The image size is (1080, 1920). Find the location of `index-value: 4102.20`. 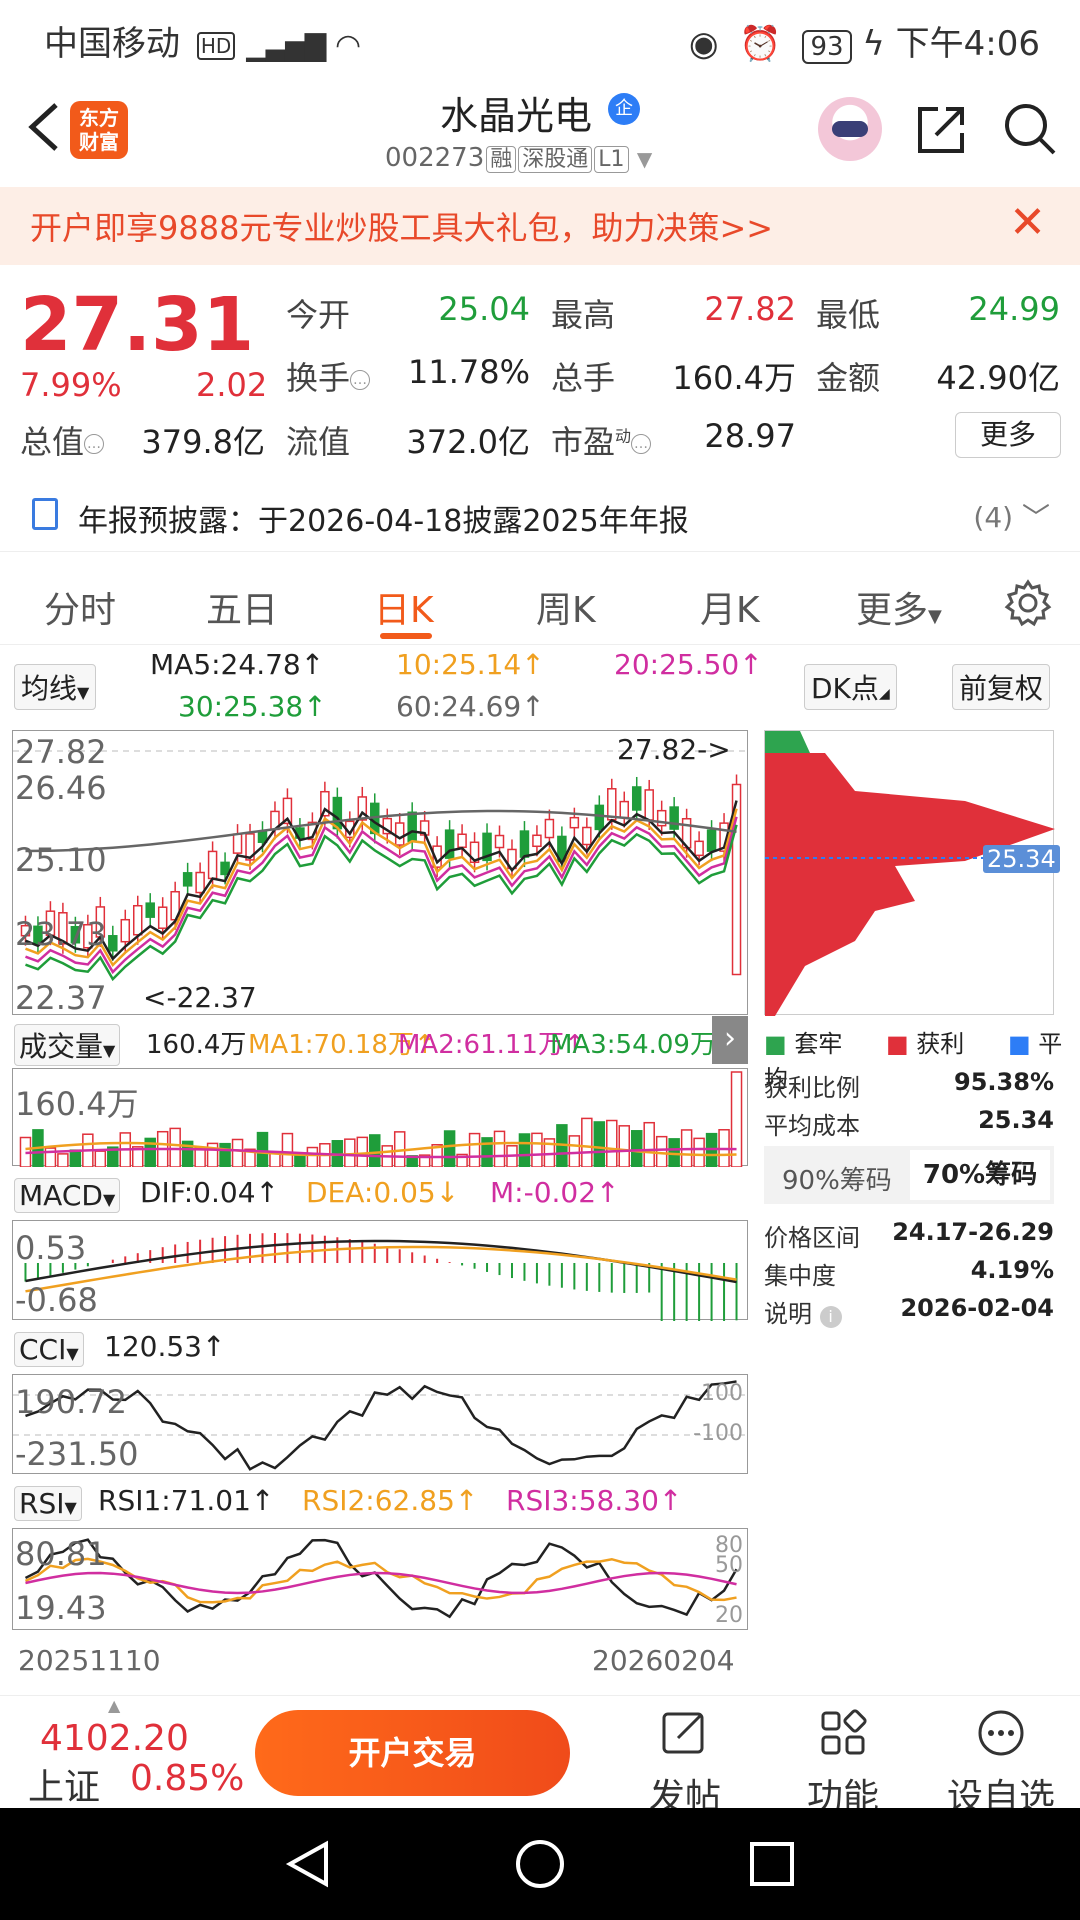

index-value: 4102.20 is located at coordinates (114, 1738).